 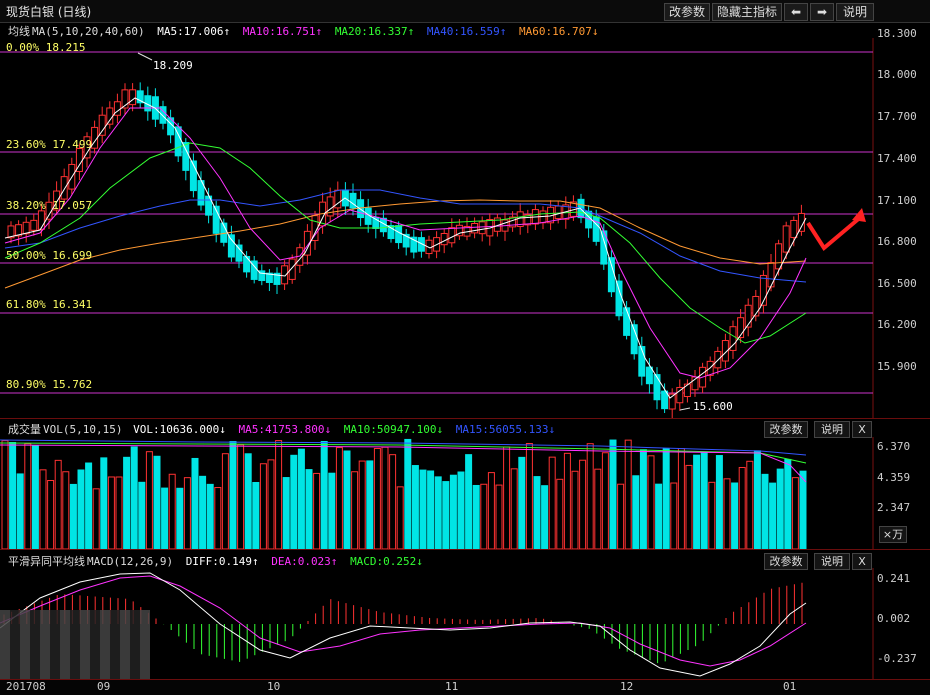 What do you see at coordinates (897, 366) in the screenshot?
I see `y-tick: 15.900` at bounding box center [897, 366].